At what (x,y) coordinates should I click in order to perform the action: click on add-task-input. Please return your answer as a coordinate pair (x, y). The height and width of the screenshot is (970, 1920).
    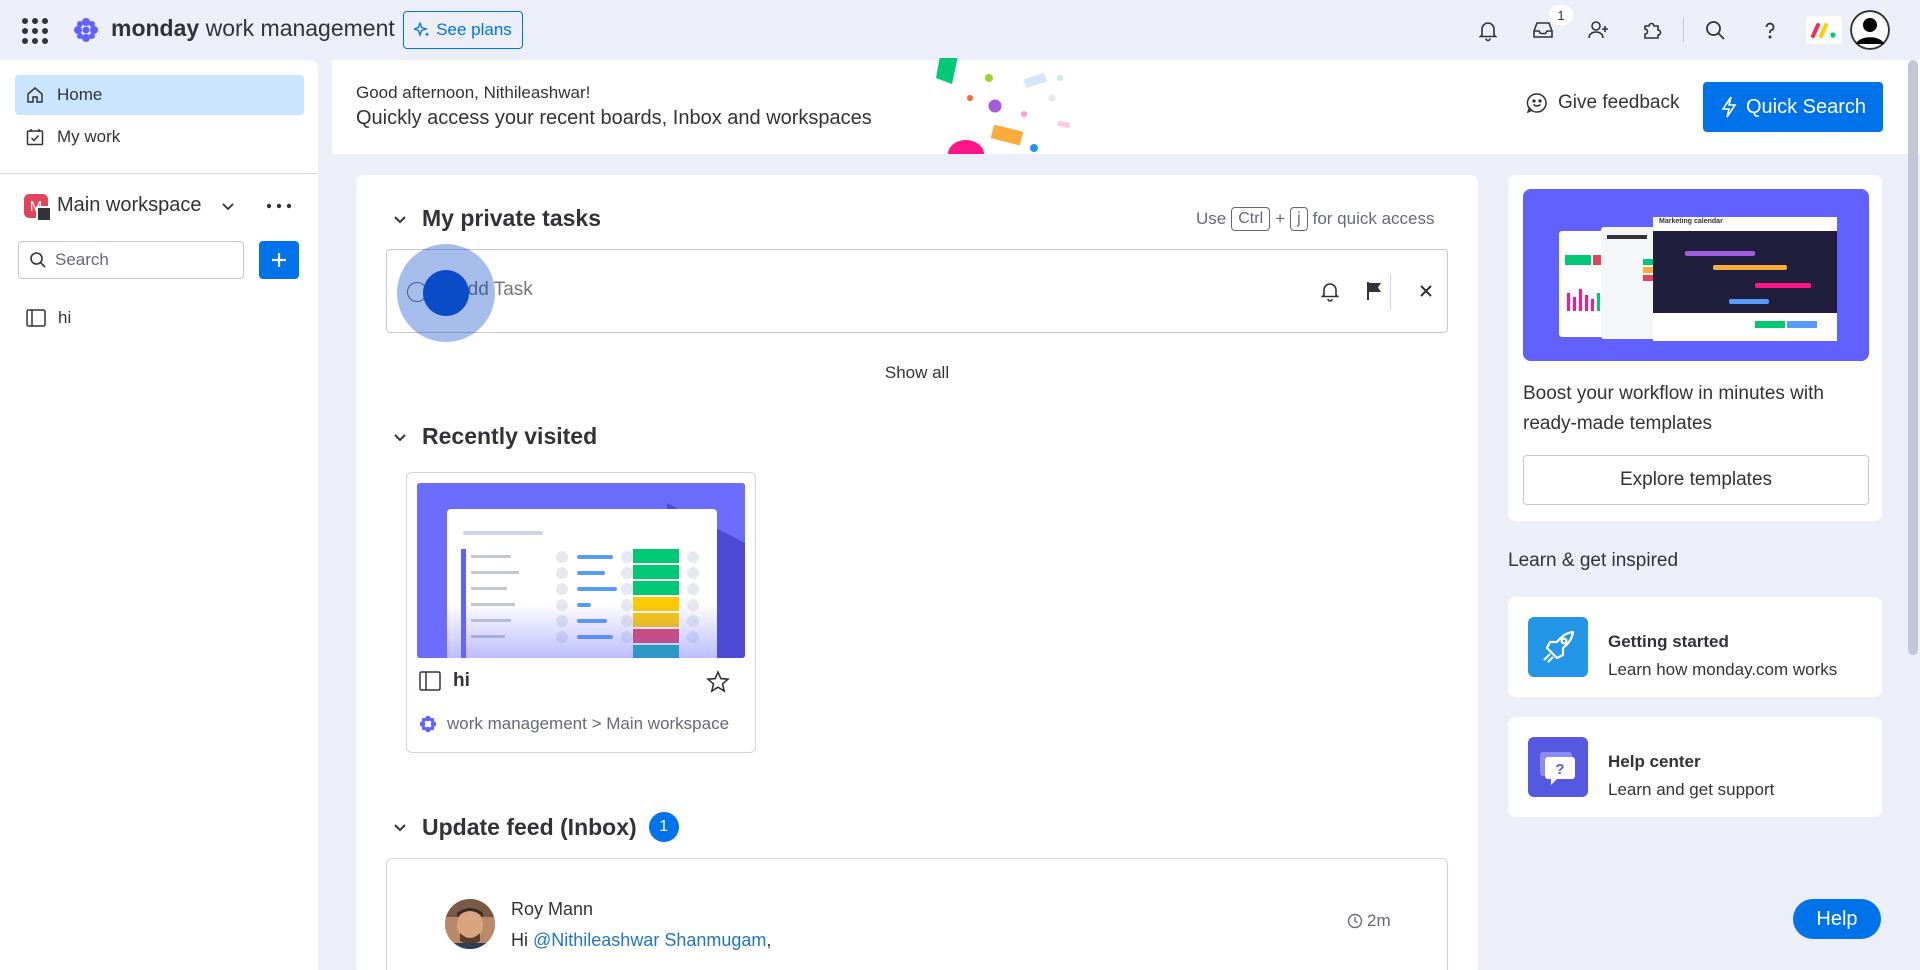
    Looking at the image, I should click on (705, 290).